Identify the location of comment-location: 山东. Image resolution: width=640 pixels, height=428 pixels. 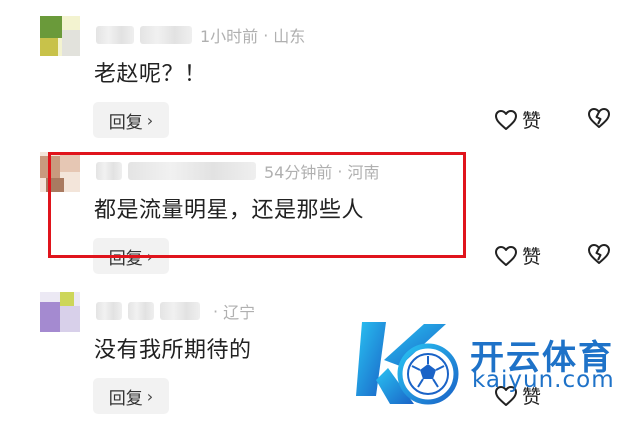
(289, 36).